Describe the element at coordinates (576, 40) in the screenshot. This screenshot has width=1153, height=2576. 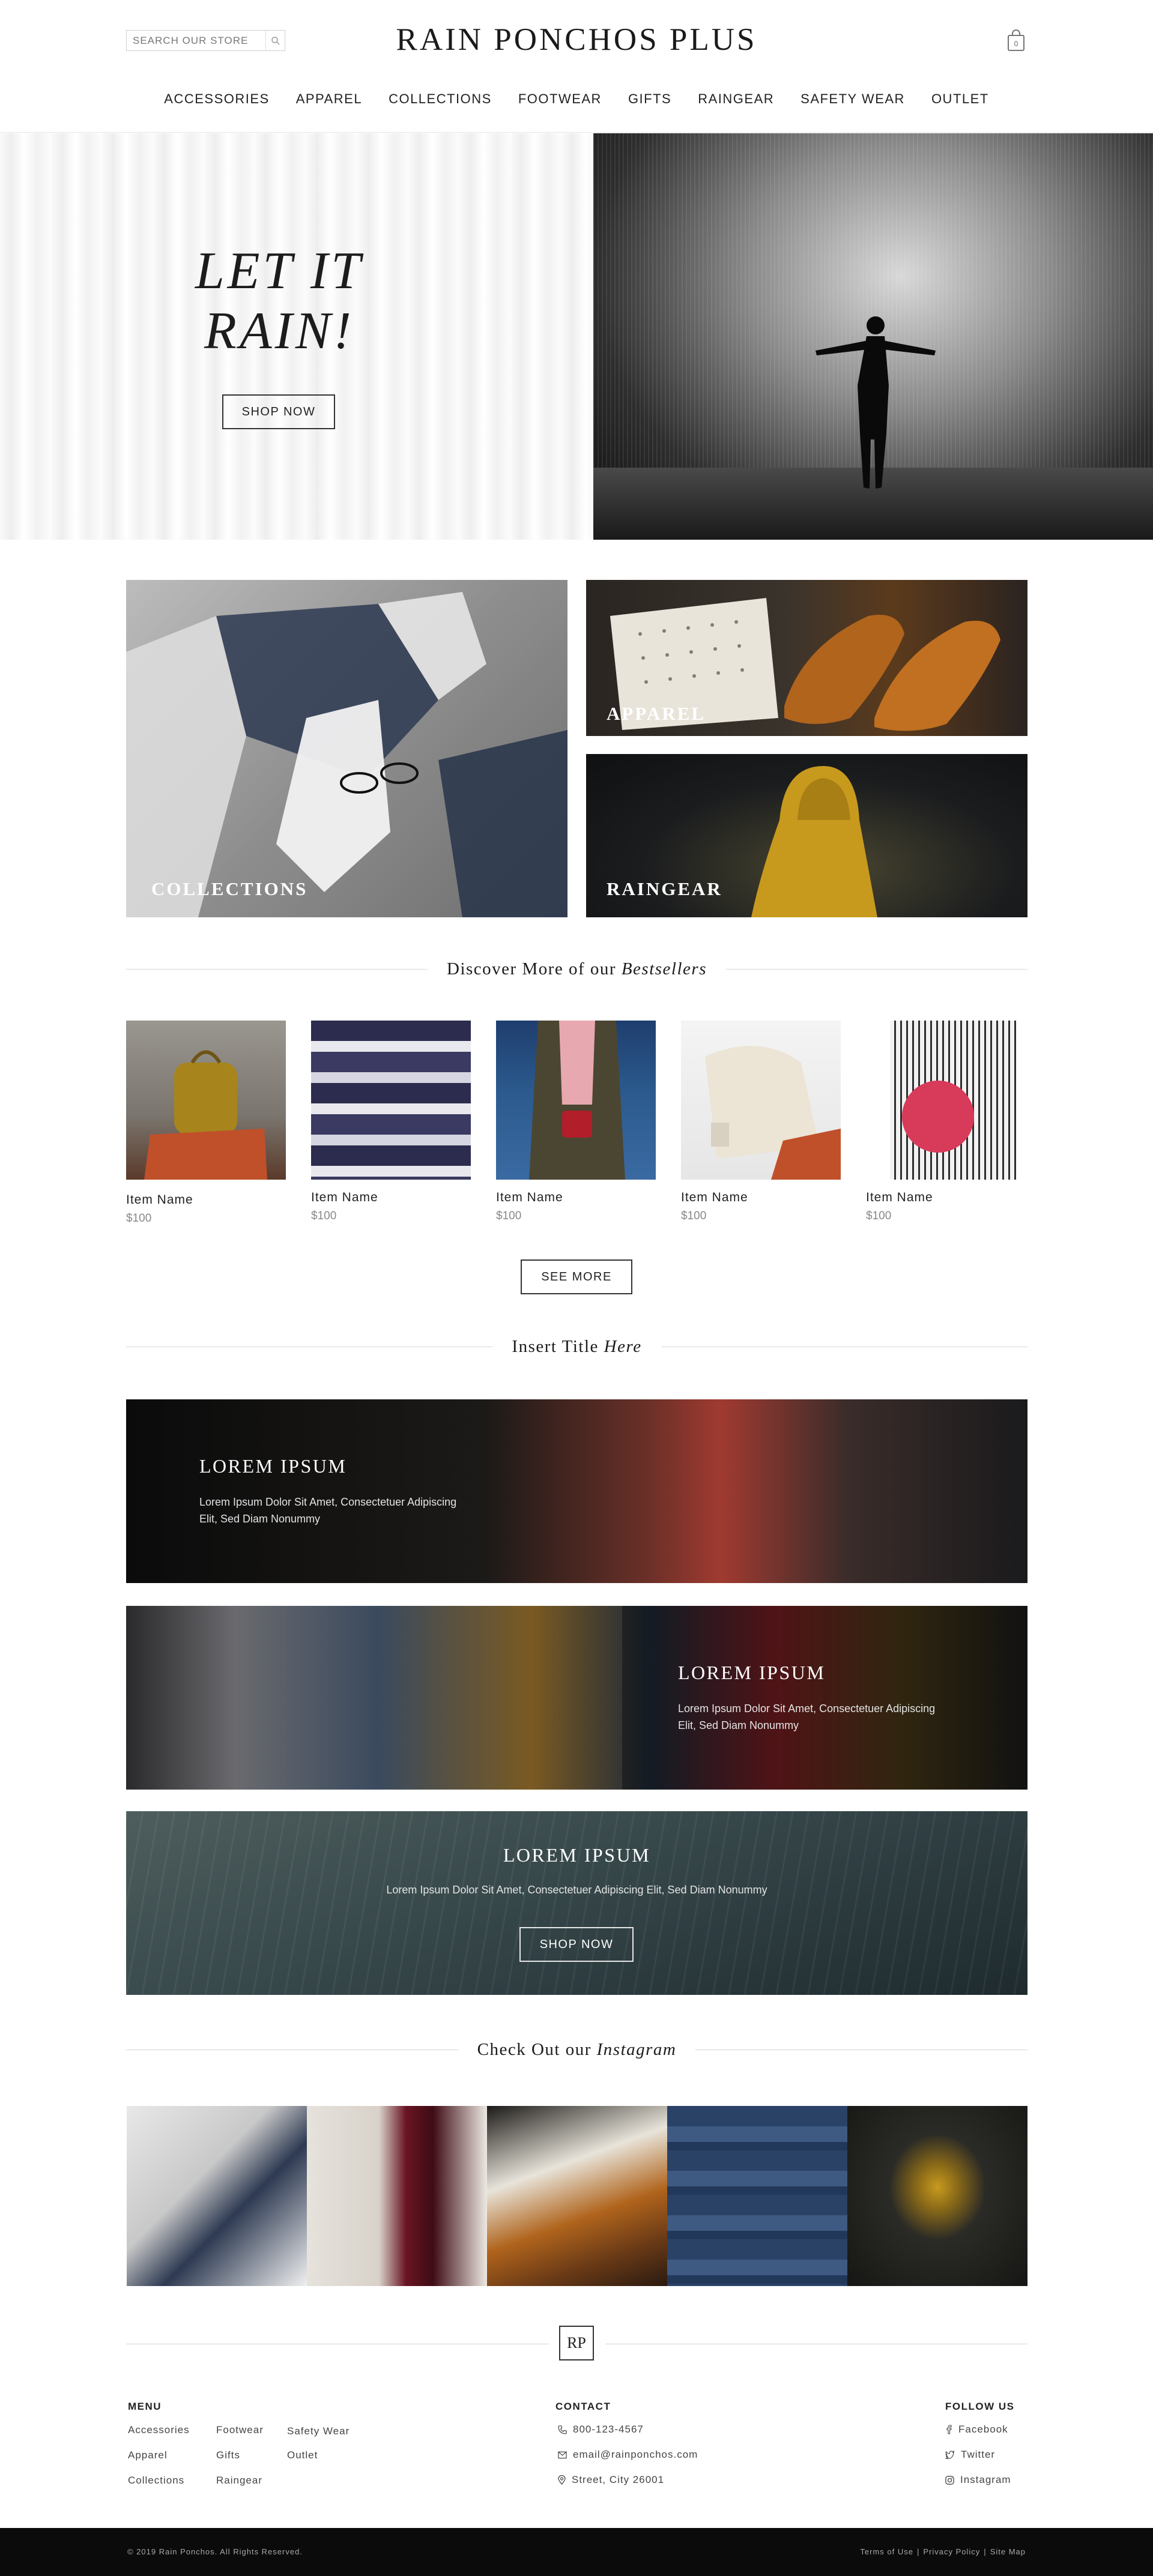
I see `site-logo: RAIN PONCHOS PLUS` at that location.